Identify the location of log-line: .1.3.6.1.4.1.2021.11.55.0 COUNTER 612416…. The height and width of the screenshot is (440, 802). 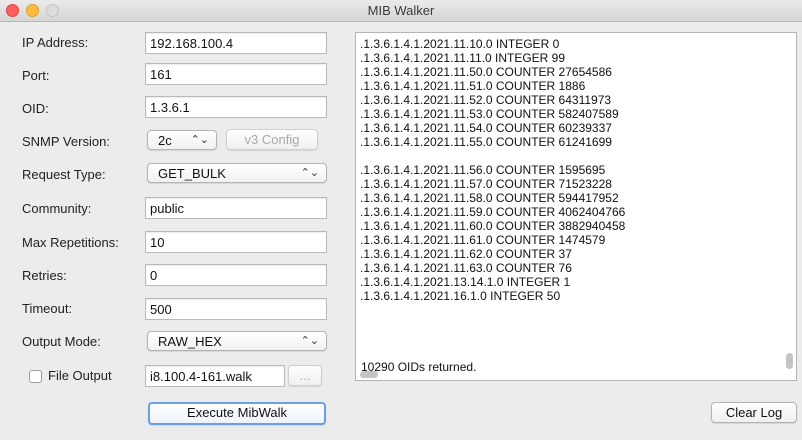
(486, 142).